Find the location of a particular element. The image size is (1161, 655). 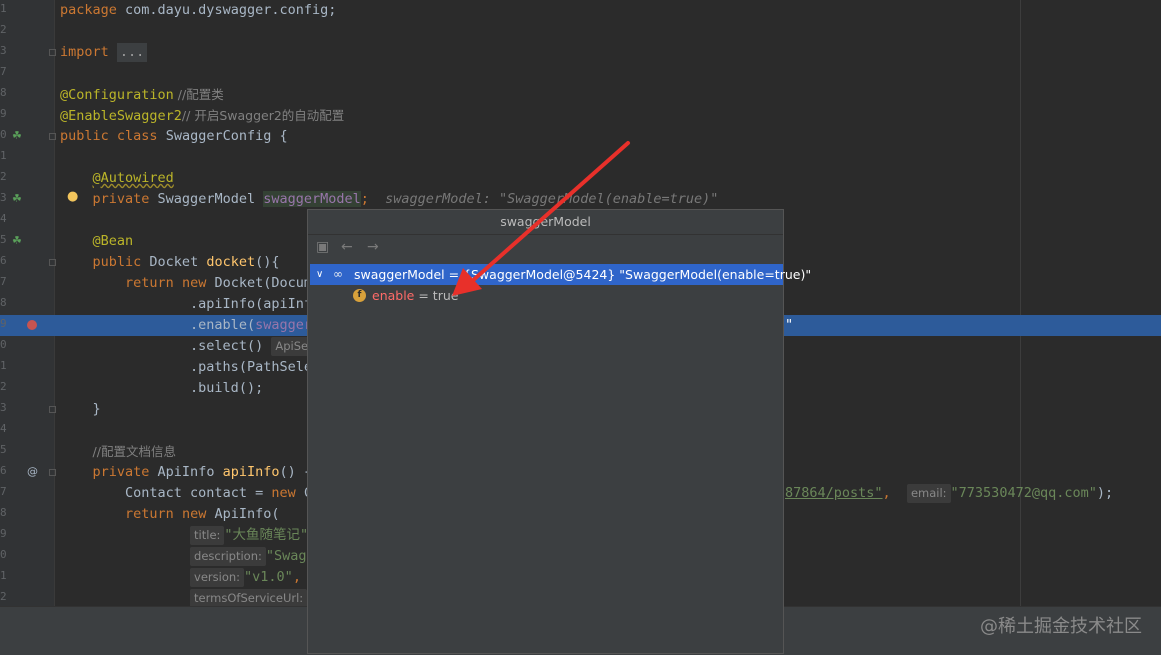

watermark: @稀土掘金技术社区 is located at coordinates (1061, 626).